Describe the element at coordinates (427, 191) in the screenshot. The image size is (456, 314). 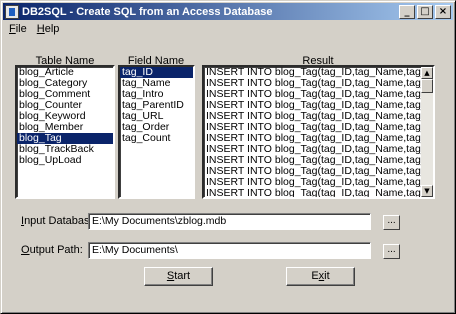
I see `scroll-down-icon: ▼` at that location.